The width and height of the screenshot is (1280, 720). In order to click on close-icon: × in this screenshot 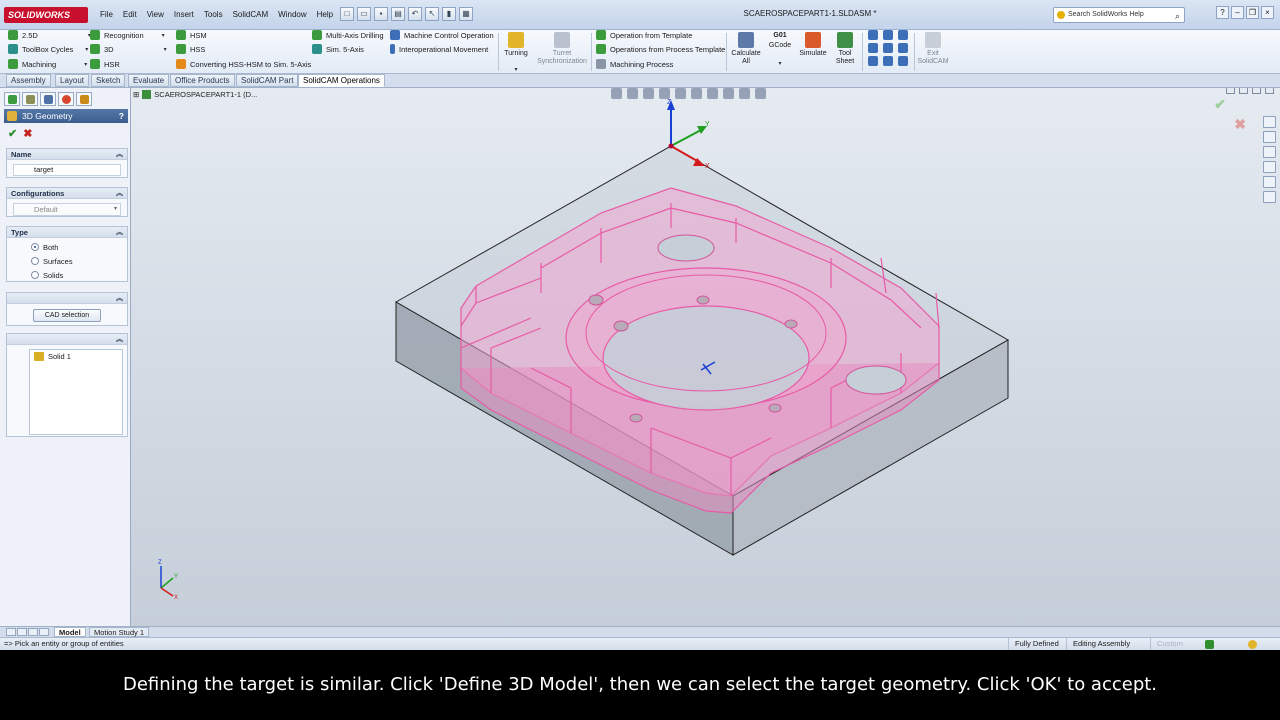, I will do `click(1267, 12)`.